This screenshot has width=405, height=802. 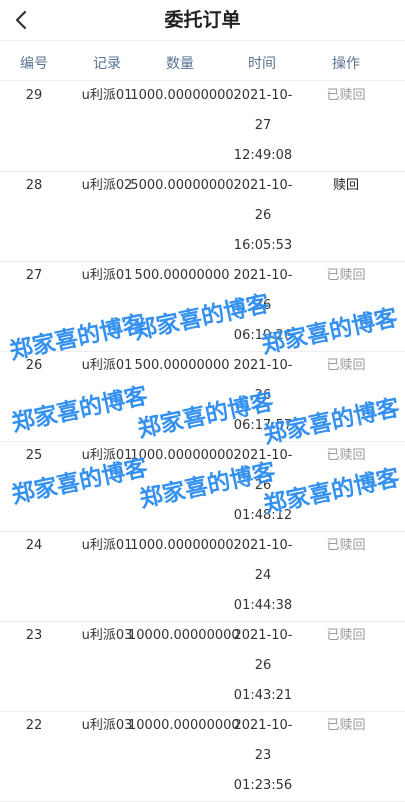 I want to click on order-id: 29, so click(x=34, y=95).